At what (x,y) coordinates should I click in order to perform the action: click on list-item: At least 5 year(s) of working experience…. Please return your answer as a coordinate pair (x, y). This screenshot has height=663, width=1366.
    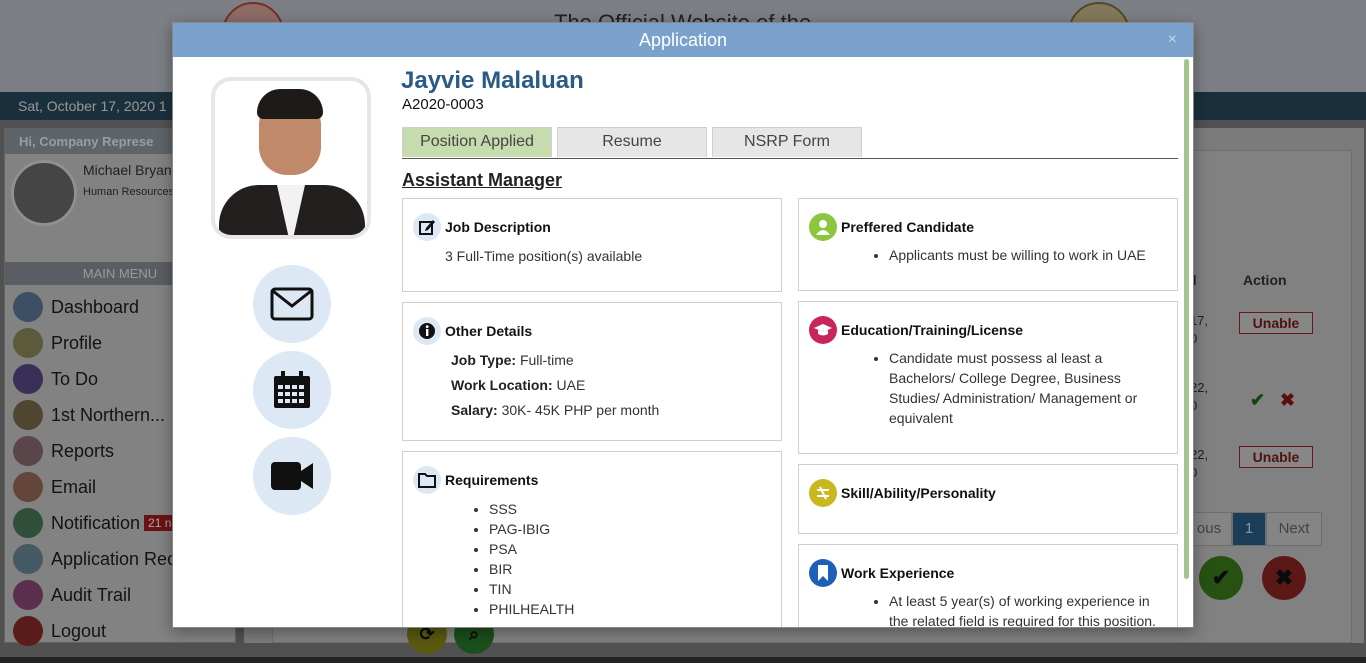
    Looking at the image, I should click on (1024, 609).